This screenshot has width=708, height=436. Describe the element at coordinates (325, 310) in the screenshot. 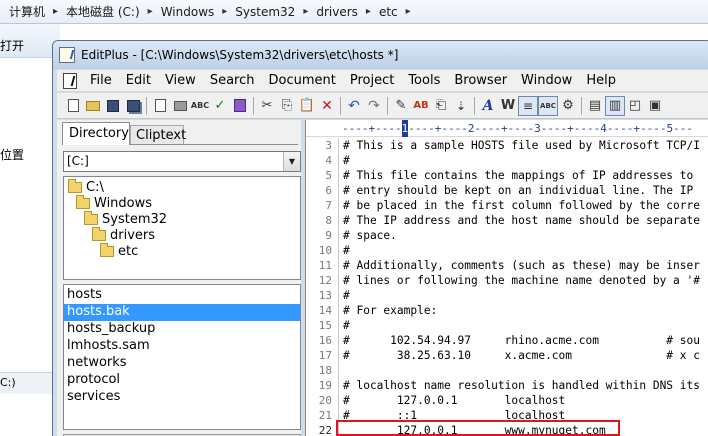

I see `line-number: 14` at that location.